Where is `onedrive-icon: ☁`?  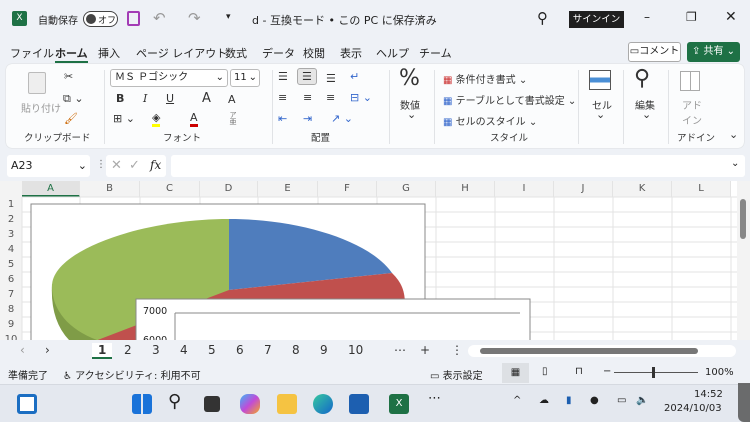 onedrive-icon: ☁ is located at coordinates (549, 405).